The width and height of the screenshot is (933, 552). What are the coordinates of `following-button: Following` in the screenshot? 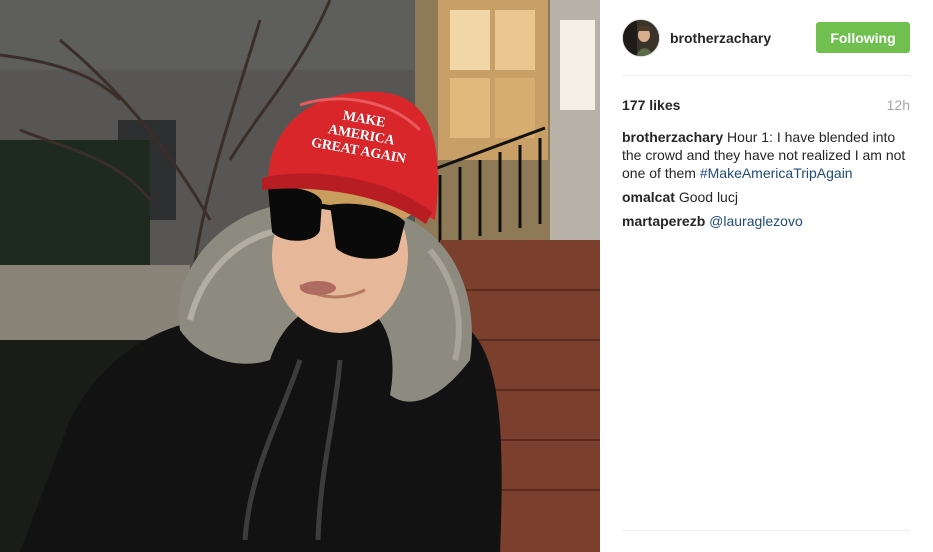 It's located at (863, 37).